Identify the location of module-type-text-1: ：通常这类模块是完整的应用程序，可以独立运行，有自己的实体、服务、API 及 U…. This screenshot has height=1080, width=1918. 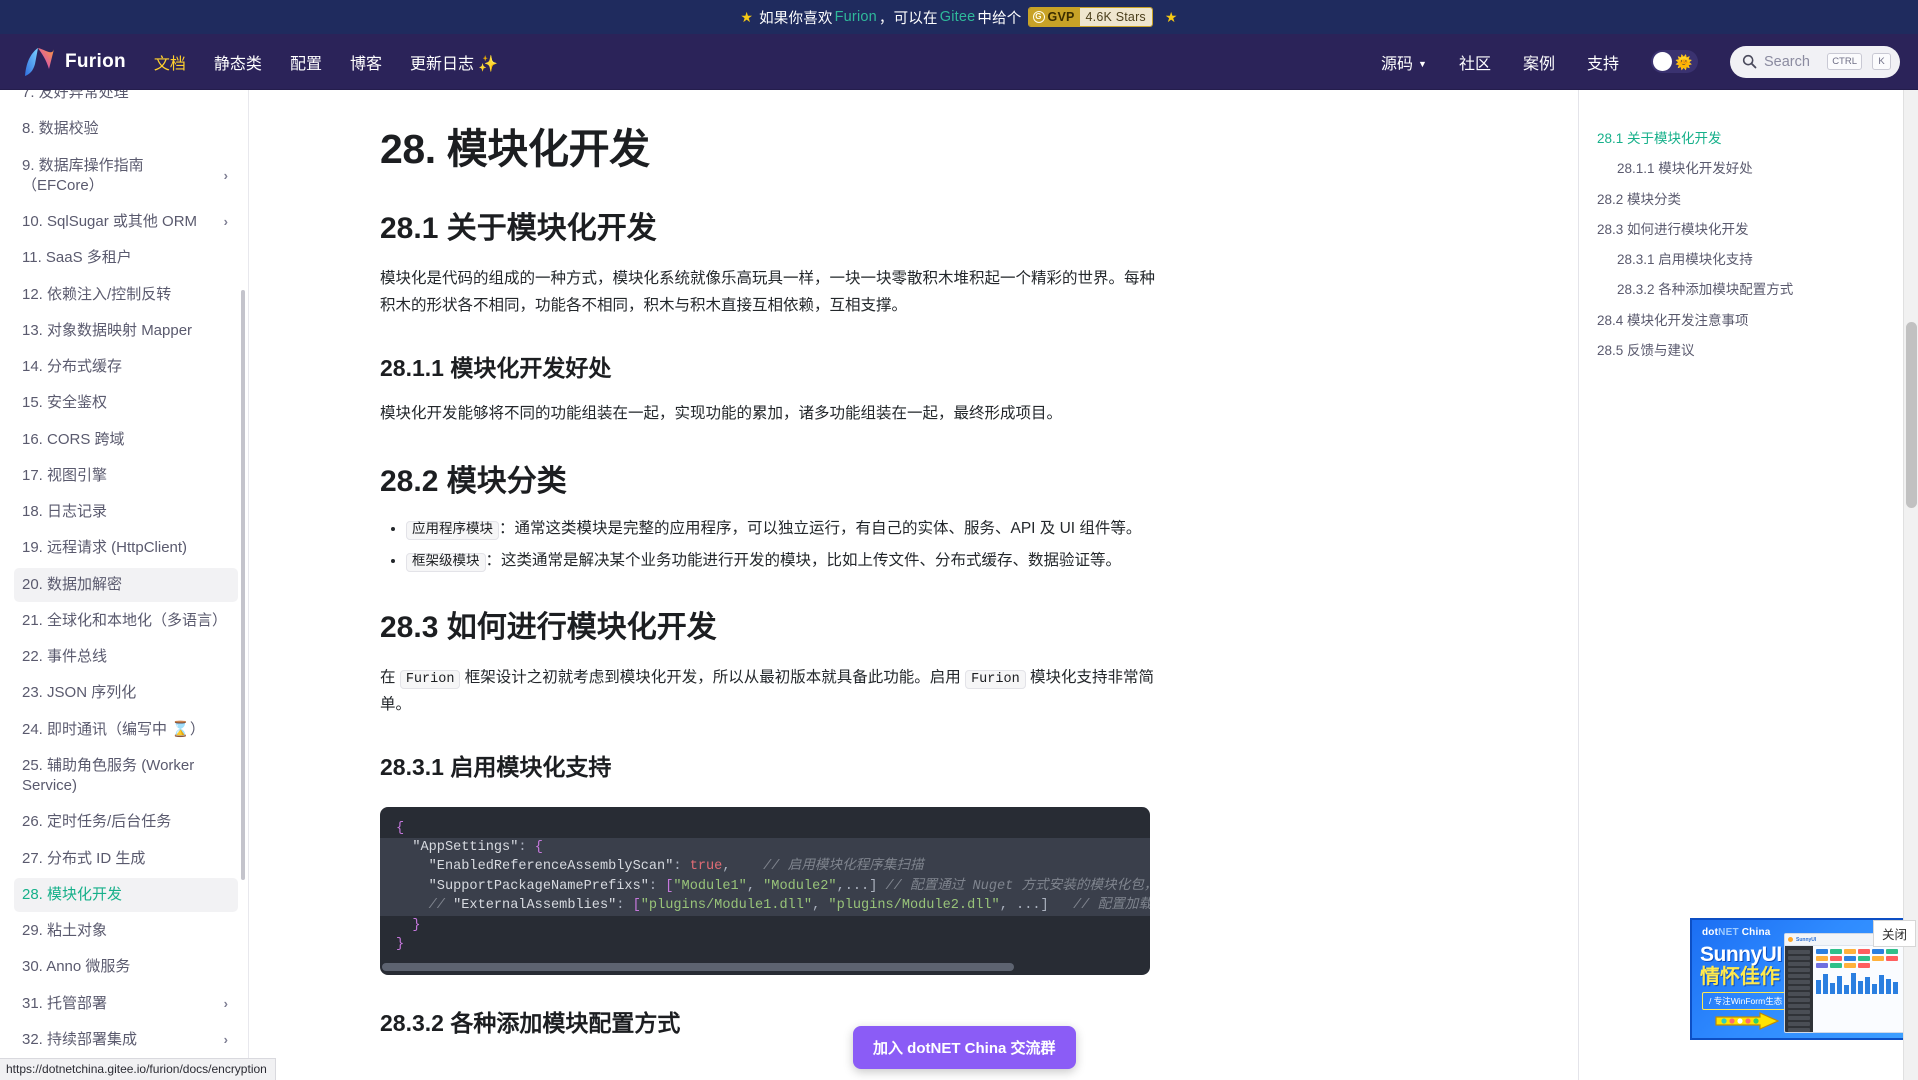
(820, 529).